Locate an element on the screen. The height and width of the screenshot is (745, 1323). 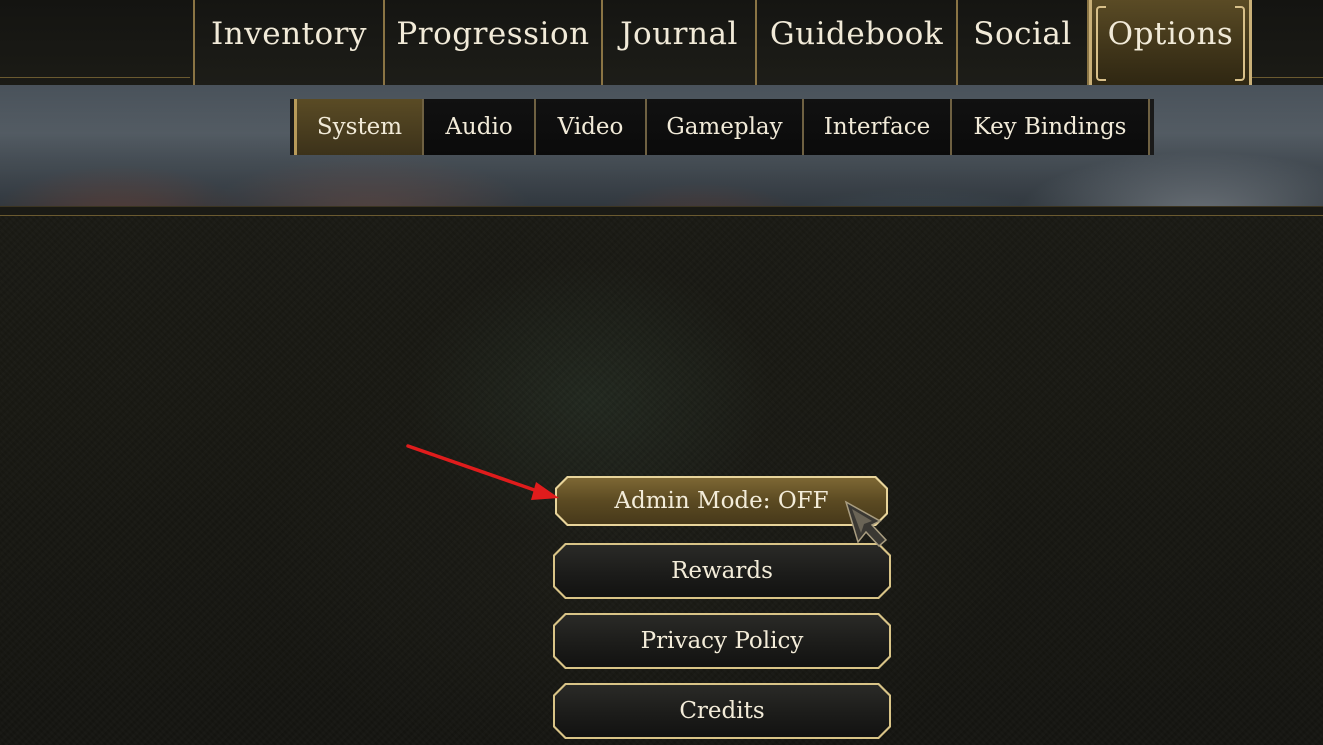
top-rule-left is located at coordinates (95, 77).